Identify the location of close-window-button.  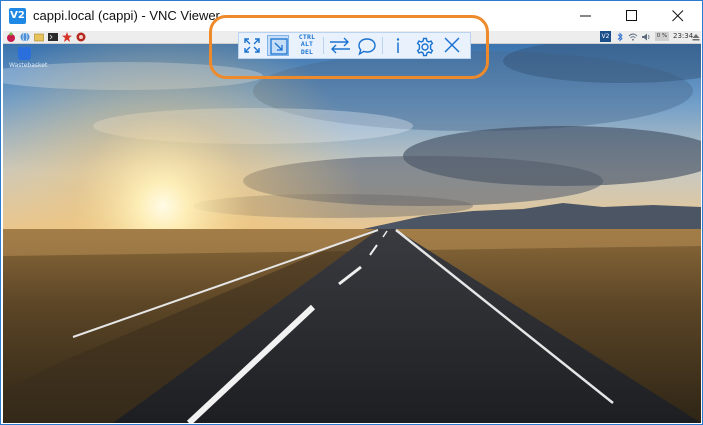
(678, 16).